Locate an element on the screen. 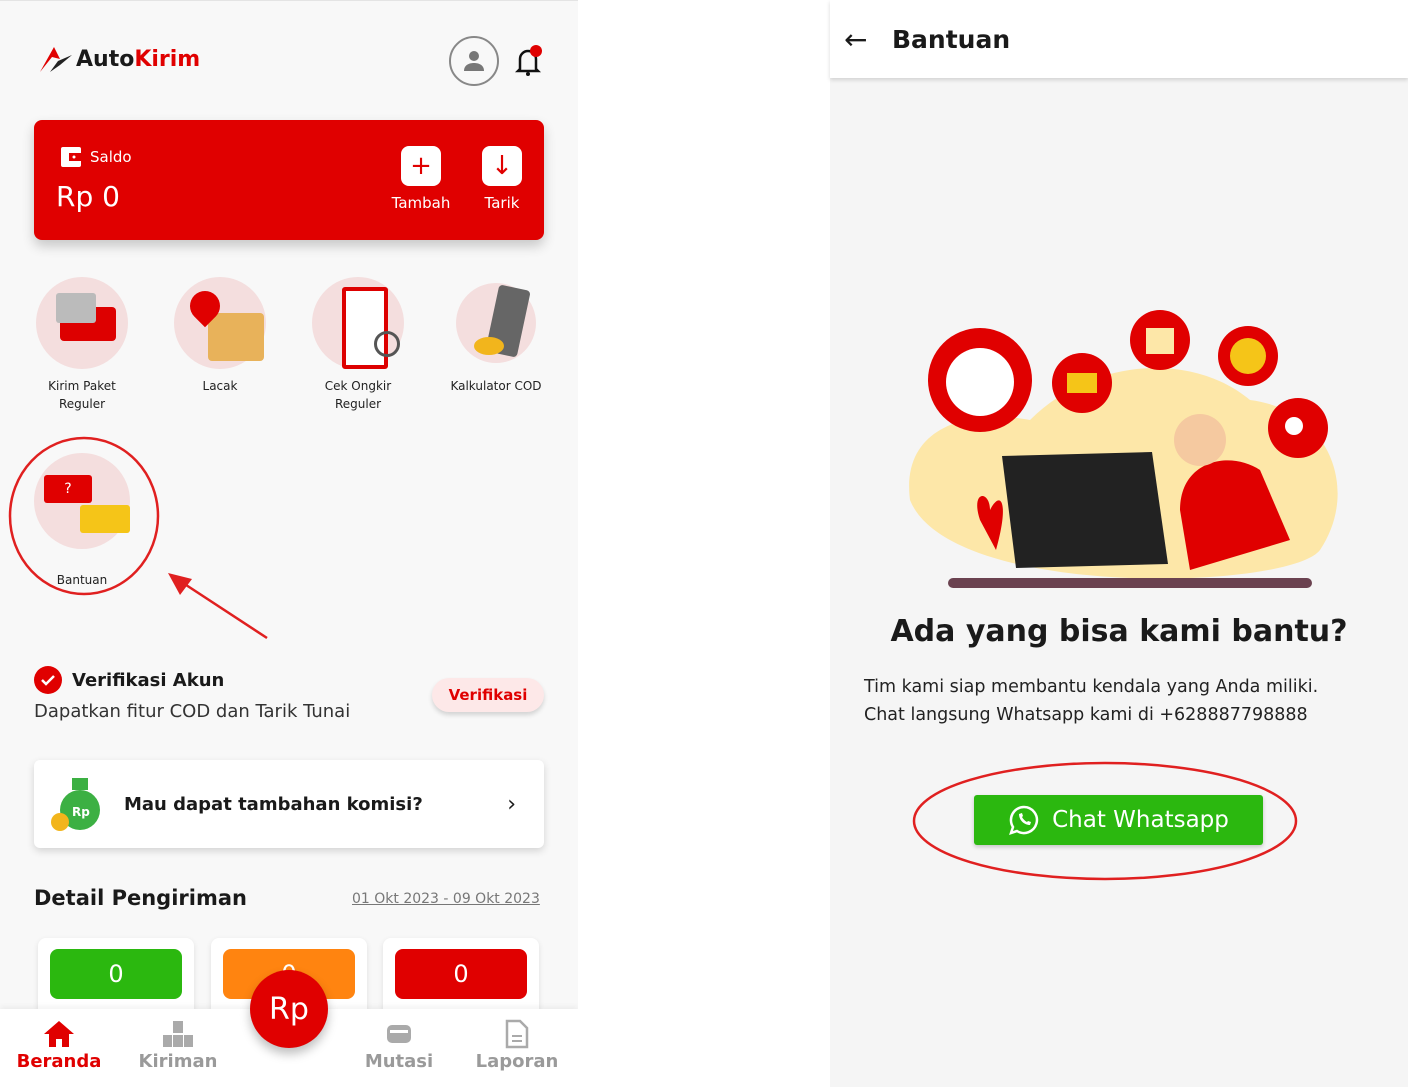  date-range-link: 01 Okt 2023 - 09 Okt 2023 is located at coordinates (446, 899).